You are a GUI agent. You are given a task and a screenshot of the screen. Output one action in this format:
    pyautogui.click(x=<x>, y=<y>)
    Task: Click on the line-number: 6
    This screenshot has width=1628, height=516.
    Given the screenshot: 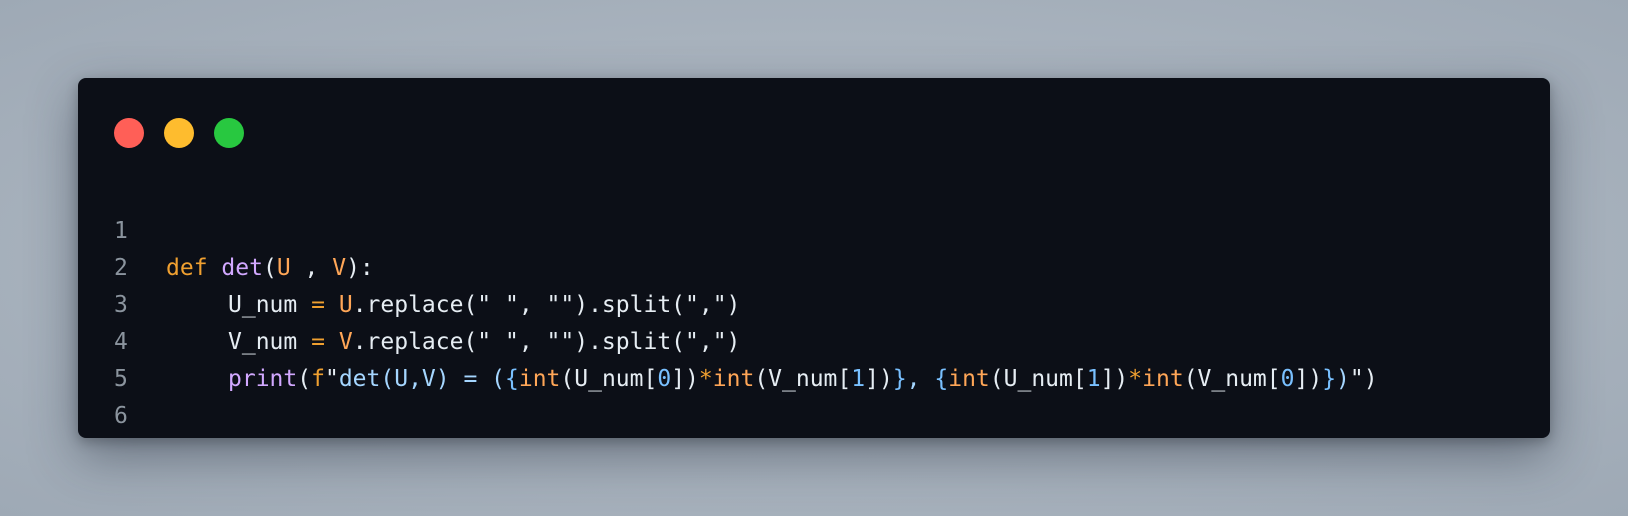 What is the action you would take?
    pyautogui.click(x=121, y=416)
    